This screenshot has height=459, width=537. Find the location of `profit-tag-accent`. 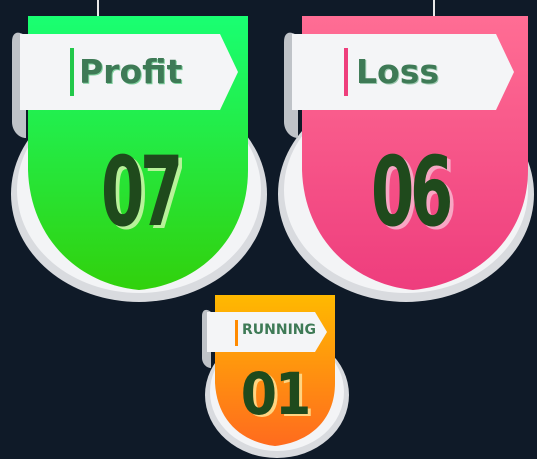

profit-tag-accent is located at coordinates (72, 72).